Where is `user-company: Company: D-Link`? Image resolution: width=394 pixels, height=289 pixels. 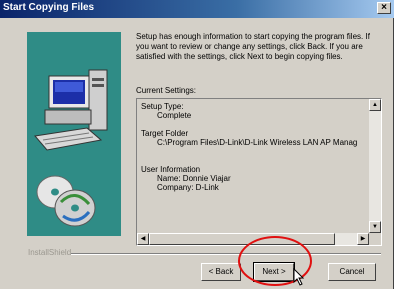
user-company: Company: D-Link is located at coordinates (188, 187).